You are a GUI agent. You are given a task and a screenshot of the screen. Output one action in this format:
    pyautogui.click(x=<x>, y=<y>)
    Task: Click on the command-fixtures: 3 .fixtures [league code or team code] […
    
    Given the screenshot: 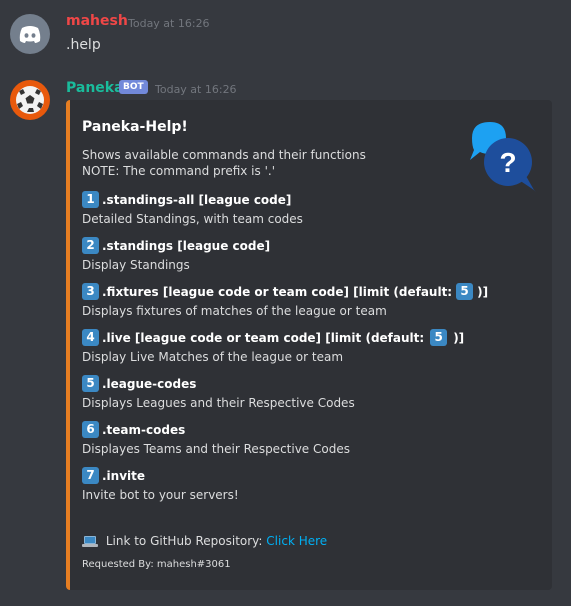 What is the action you would take?
    pyautogui.click(x=285, y=291)
    